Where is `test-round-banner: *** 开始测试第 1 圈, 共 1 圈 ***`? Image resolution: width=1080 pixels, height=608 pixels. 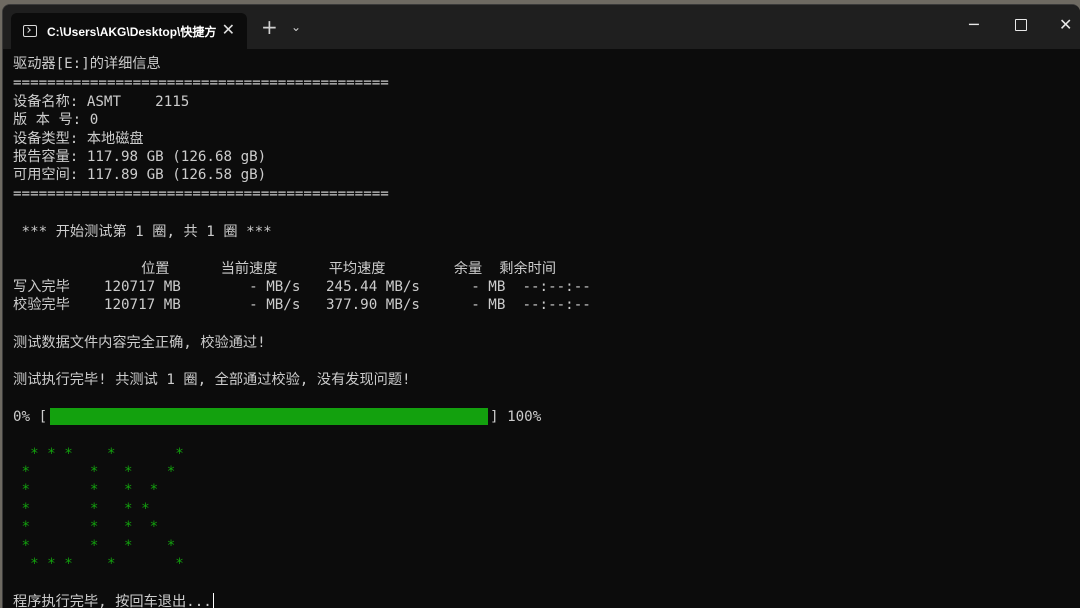 test-round-banner: *** 开始测试第 1 圈, 共 1 圈 *** is located at coordinates (142, 232).